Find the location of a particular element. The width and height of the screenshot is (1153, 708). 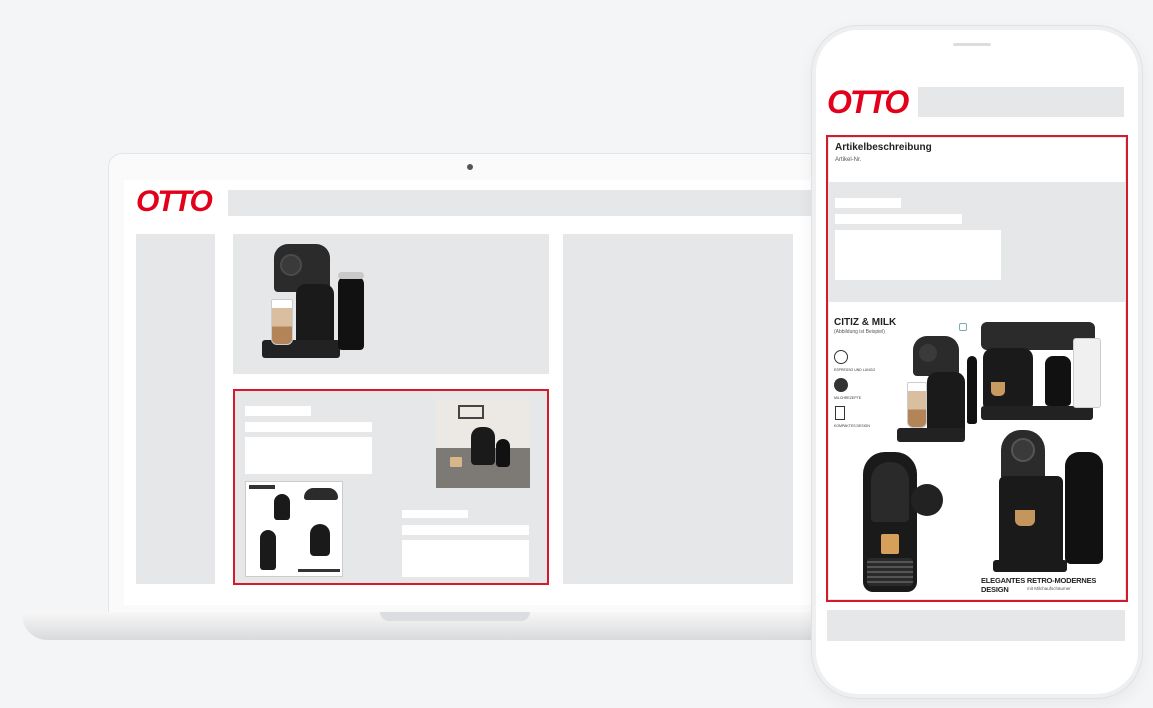

laptop-notch is located at coordinates (455, 616).